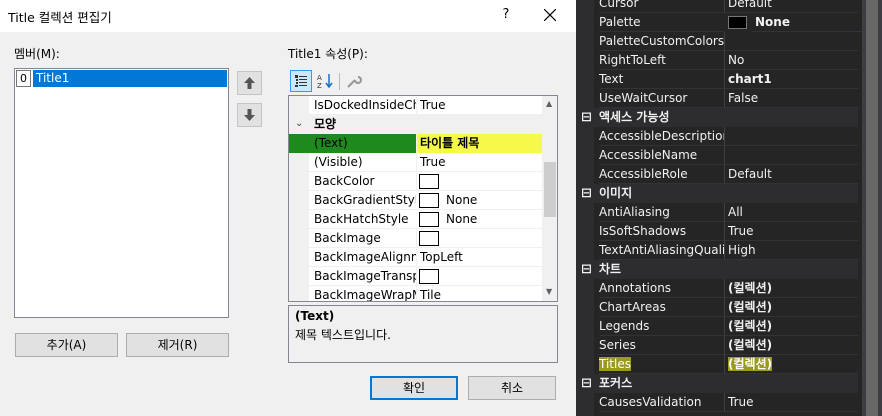 The height and width of the screenshot is (416, 882). What do you see at coordinates (479, 257) in the screenshot?
I see `grid-row-value: TopLeft` at bounding box center [479, 257].